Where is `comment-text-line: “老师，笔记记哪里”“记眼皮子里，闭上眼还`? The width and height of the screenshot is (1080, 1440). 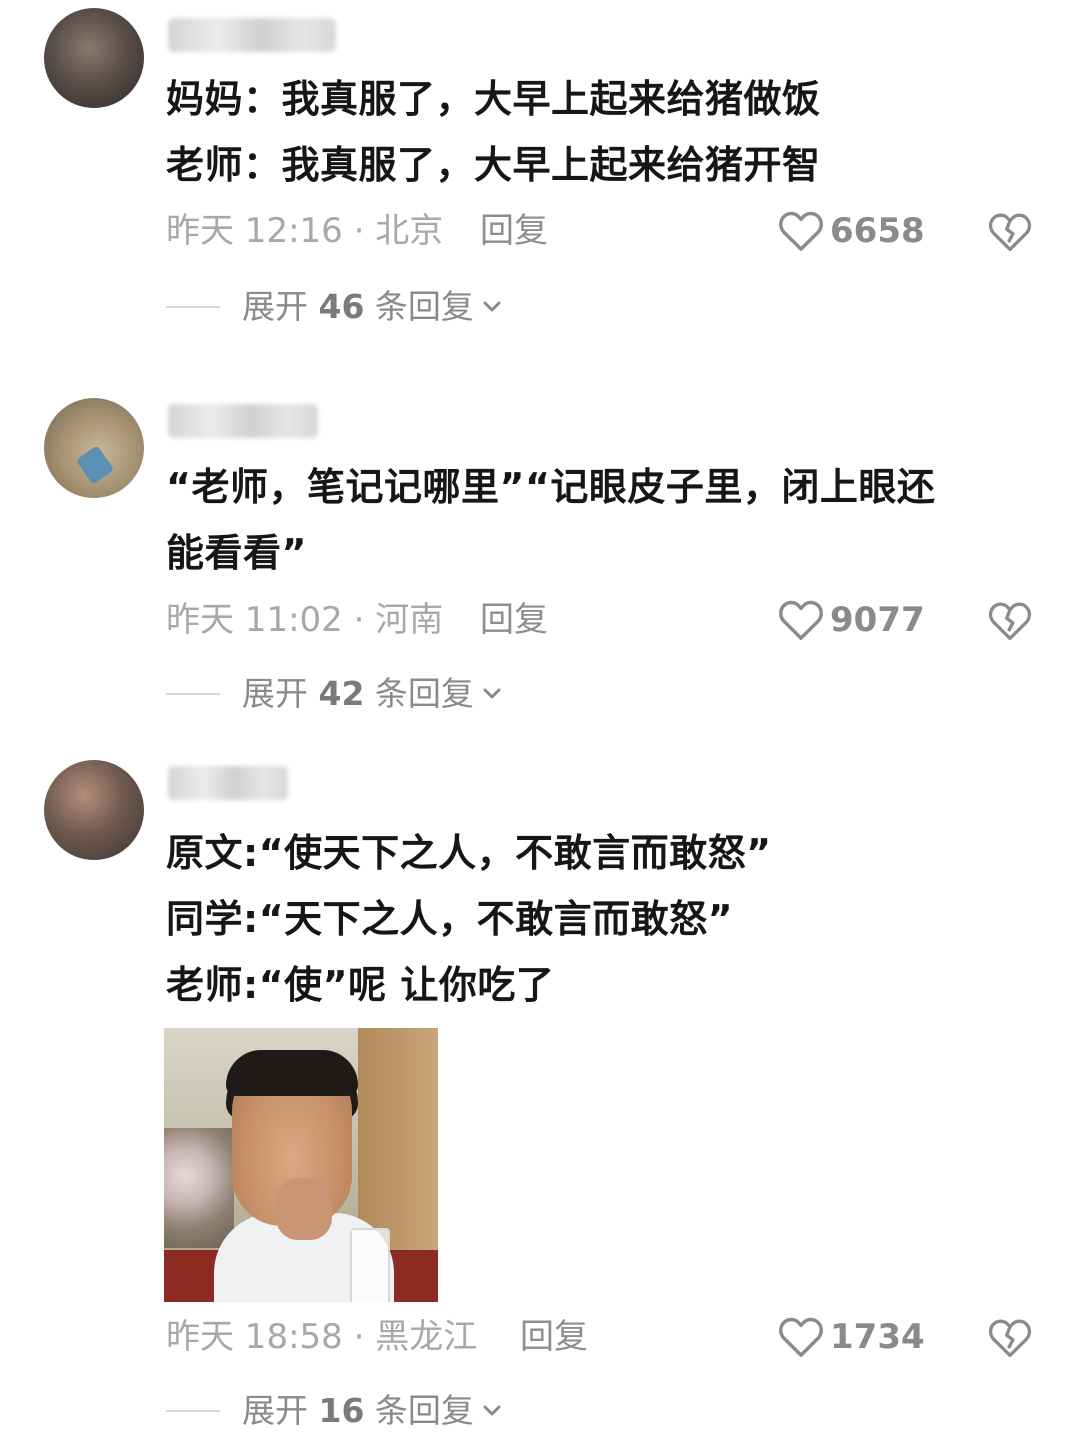
comment-text-line: “老师，笔记记哪里”“记眼皮子里，闭上眼还 is located at coordinates (551, 487).